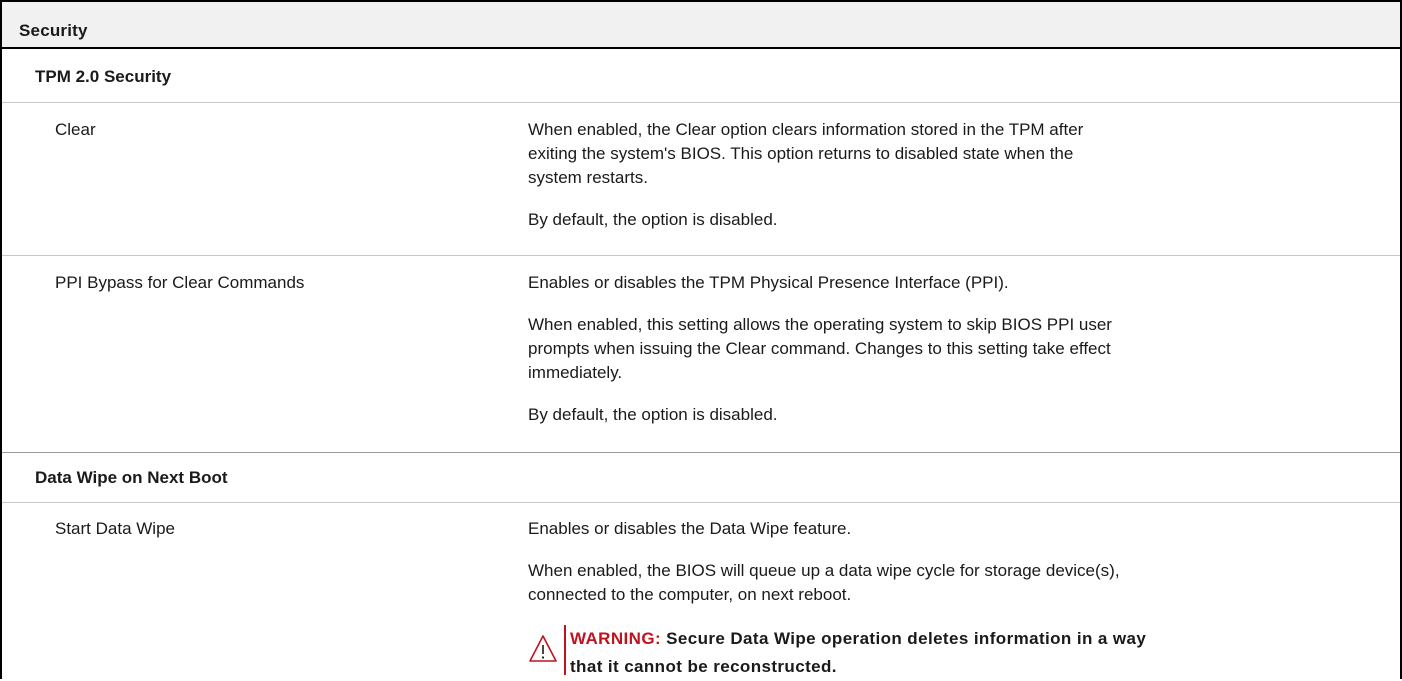 The image size is (1402, 681). I want to click on section-title-tpm: TPM 2.0 Security, so click(103, 76).